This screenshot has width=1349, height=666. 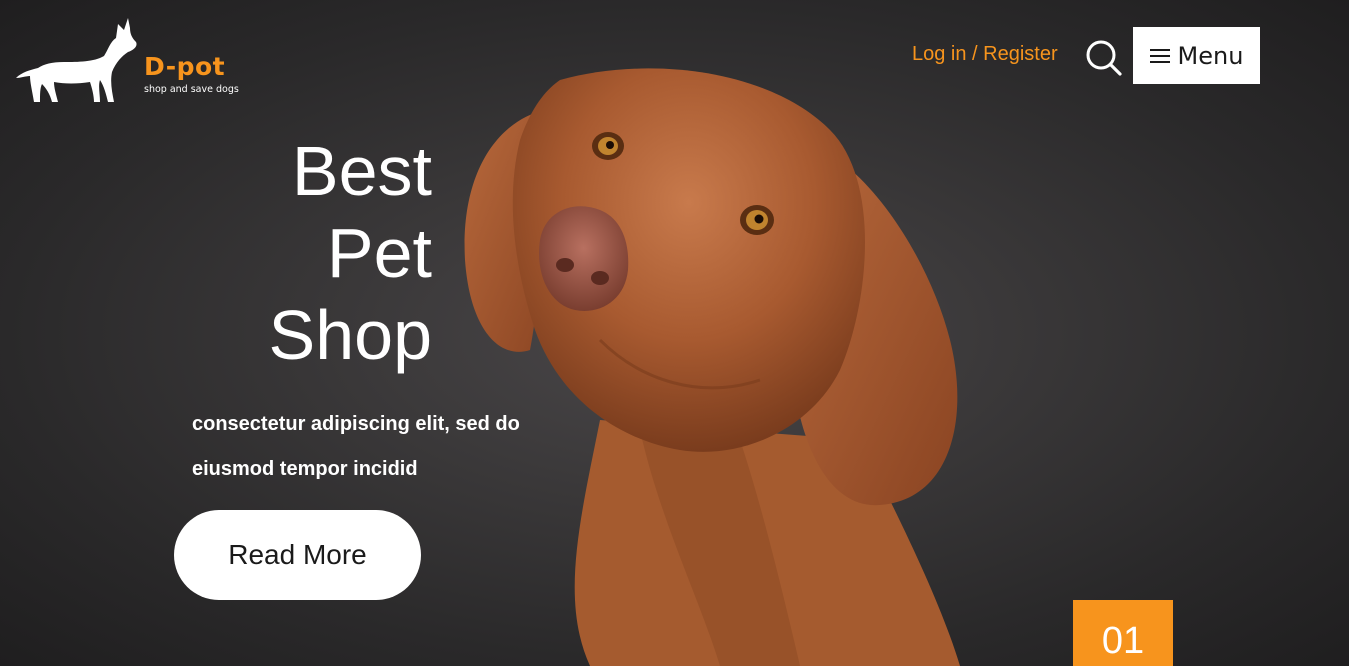 I want to click on hero-headline: Best Pet Shop, so click(x=316, y=253).